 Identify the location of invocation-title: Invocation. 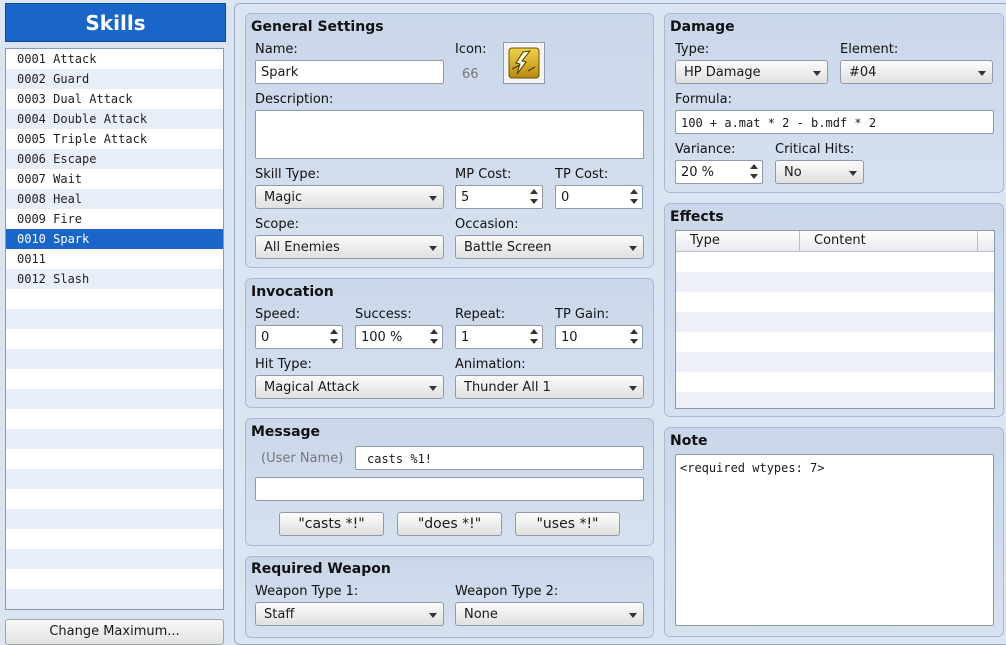
(292, 292).